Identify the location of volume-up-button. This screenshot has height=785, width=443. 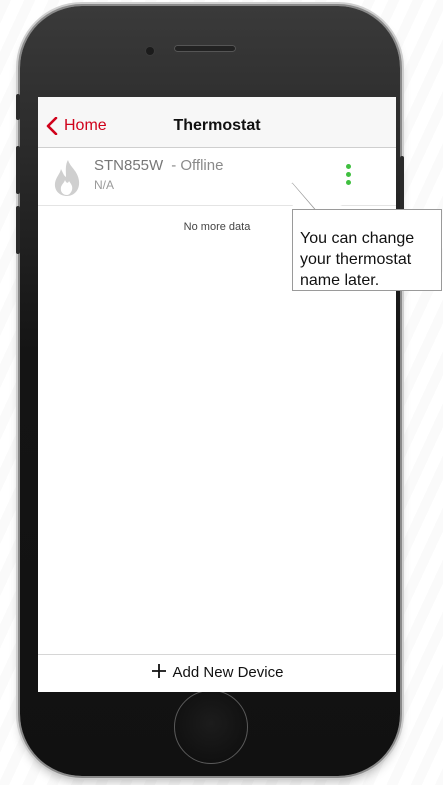
(18, 170).